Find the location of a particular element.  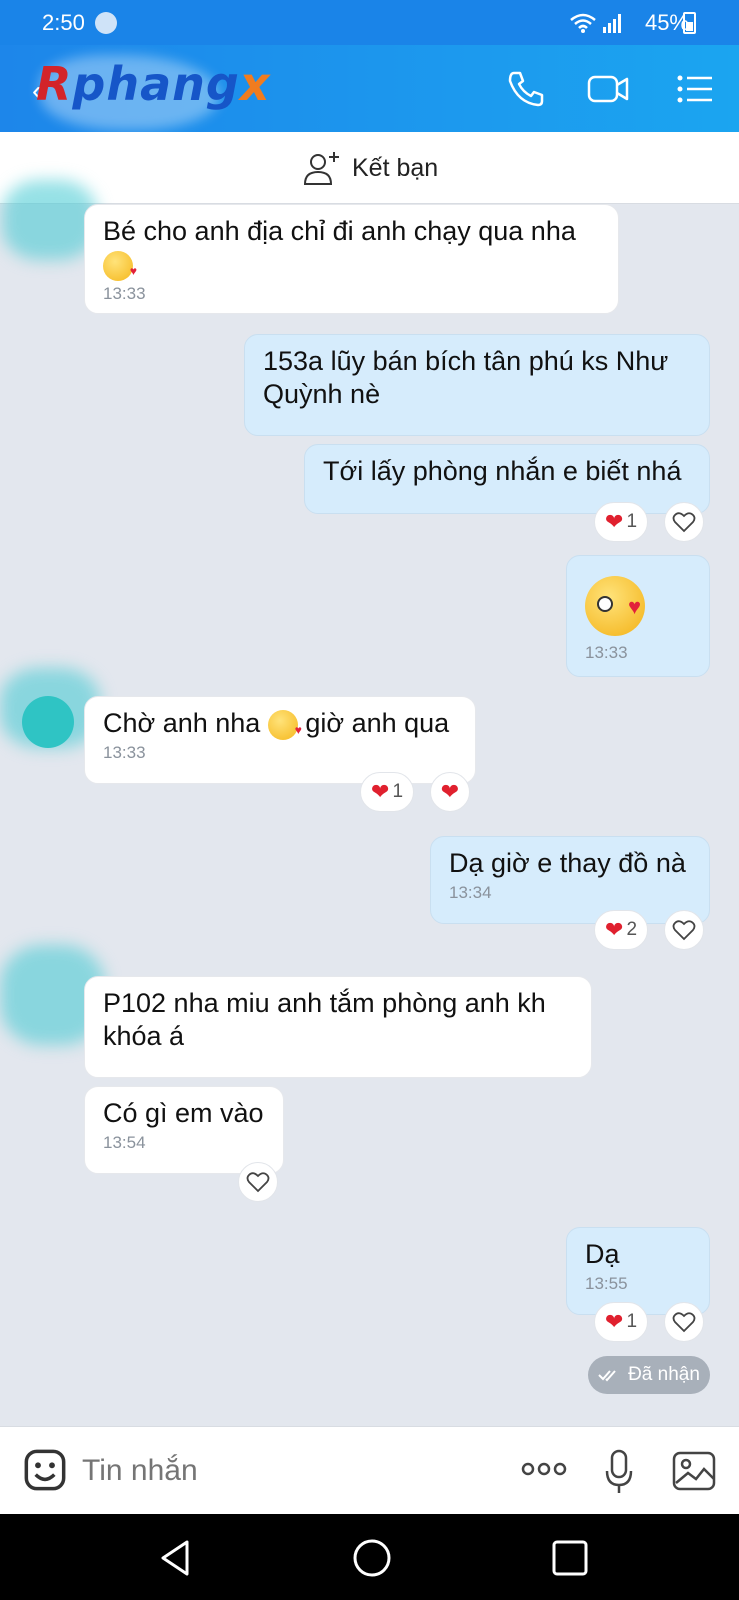

reaction-number: 2 is located at coordinates (632, 929).